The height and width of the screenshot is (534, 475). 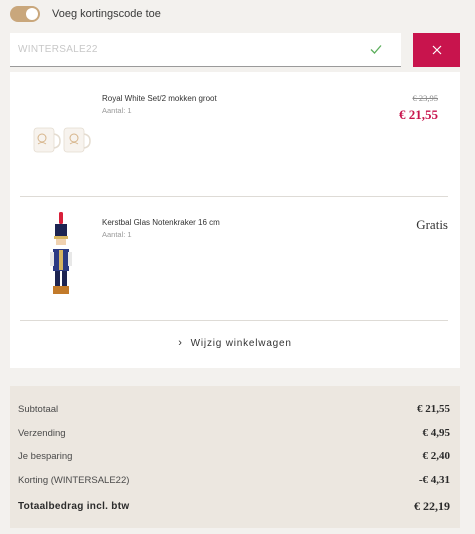 What do you see at coordinates (74, 506) in the screenshot?
I see `summary-total-label: Totaalbedrag incl. btw` at bounding box center [74, 506].